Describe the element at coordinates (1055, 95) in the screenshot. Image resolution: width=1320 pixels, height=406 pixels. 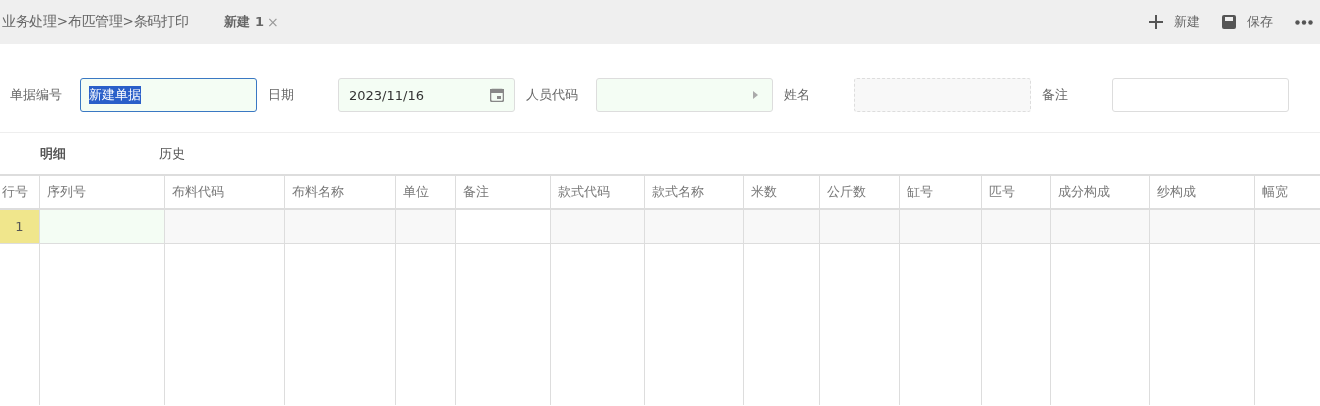
I see `field-label: 备注` at that location.